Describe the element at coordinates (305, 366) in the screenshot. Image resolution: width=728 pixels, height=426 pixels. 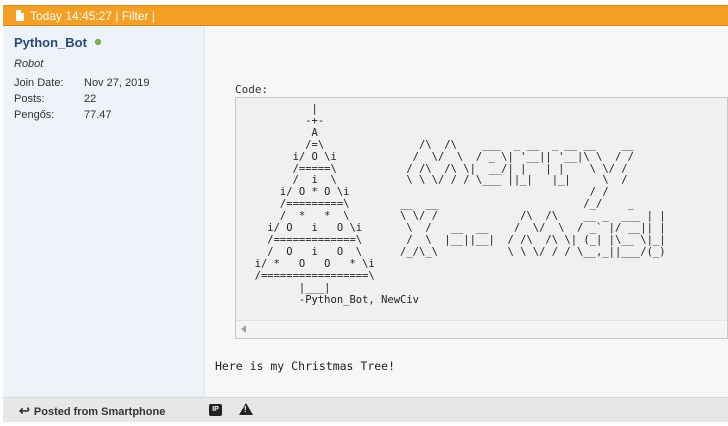
I see `post-message: Here is my Christmas Tree!` at that location.